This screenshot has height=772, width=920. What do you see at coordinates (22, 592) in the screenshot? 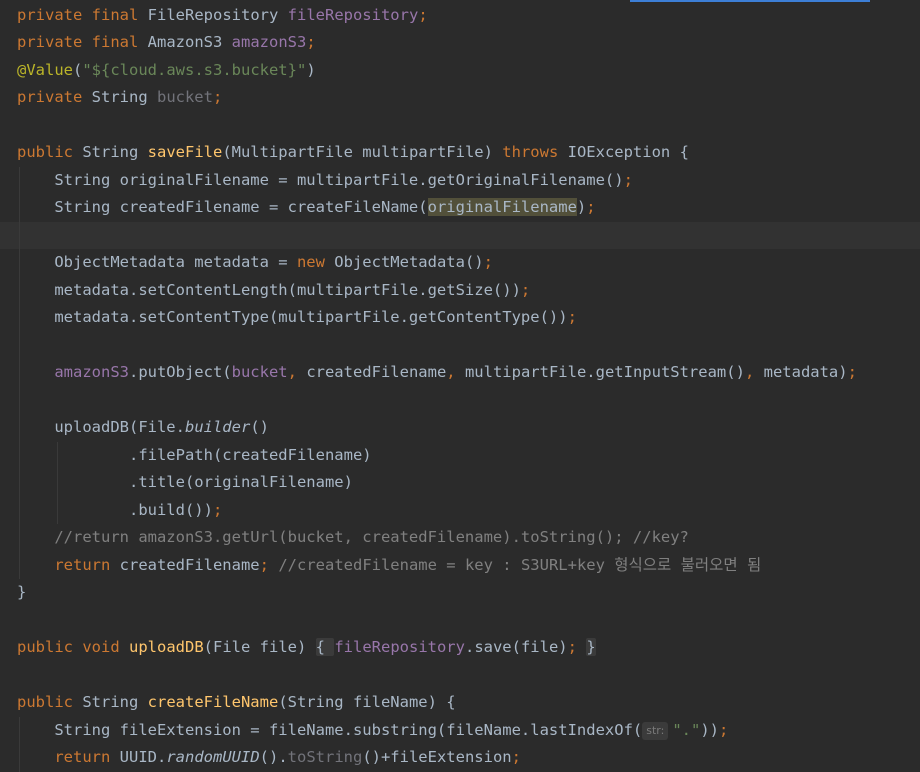
I see `code-line-22: }` at bounding box center [22, 592].